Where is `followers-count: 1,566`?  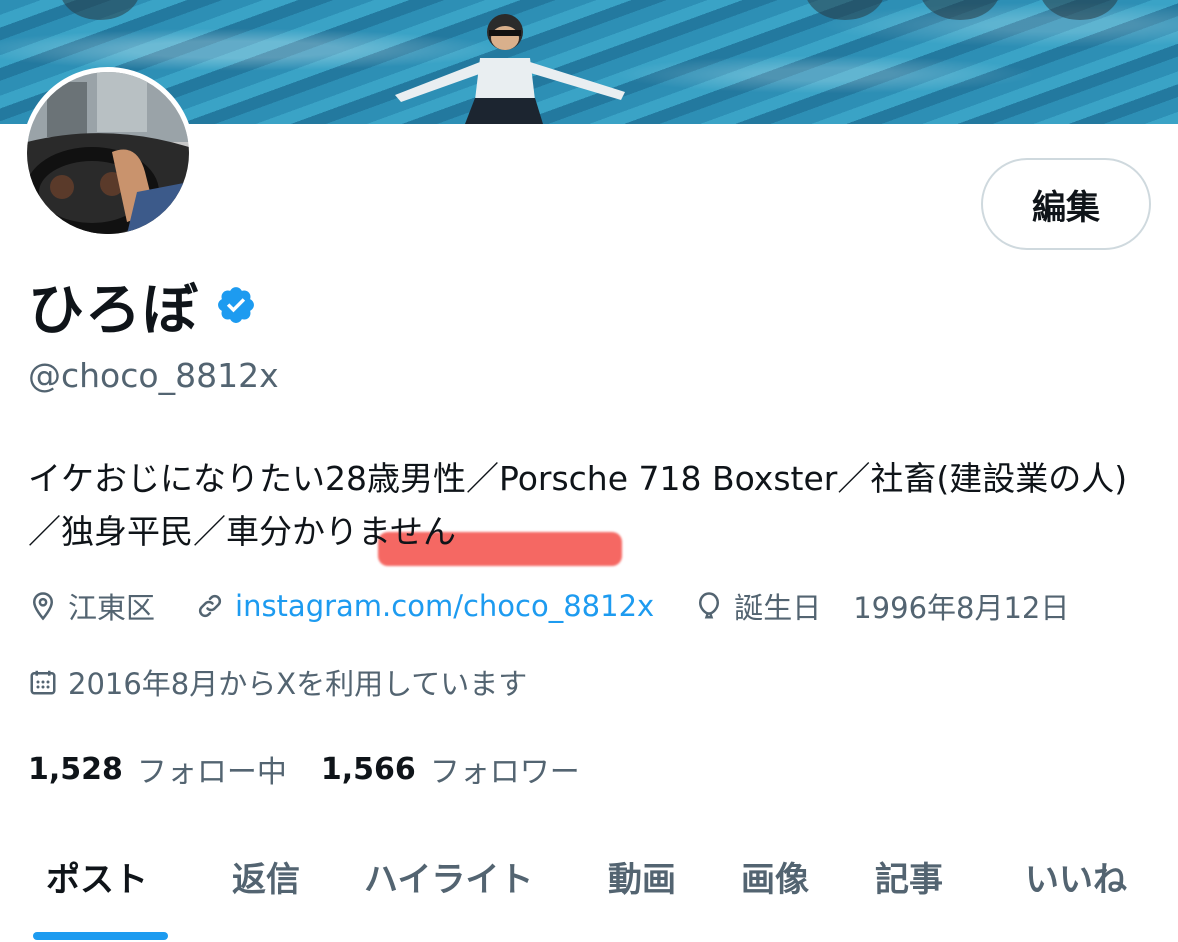
followers-count: 1,566 is located at coordinates (368, 769).